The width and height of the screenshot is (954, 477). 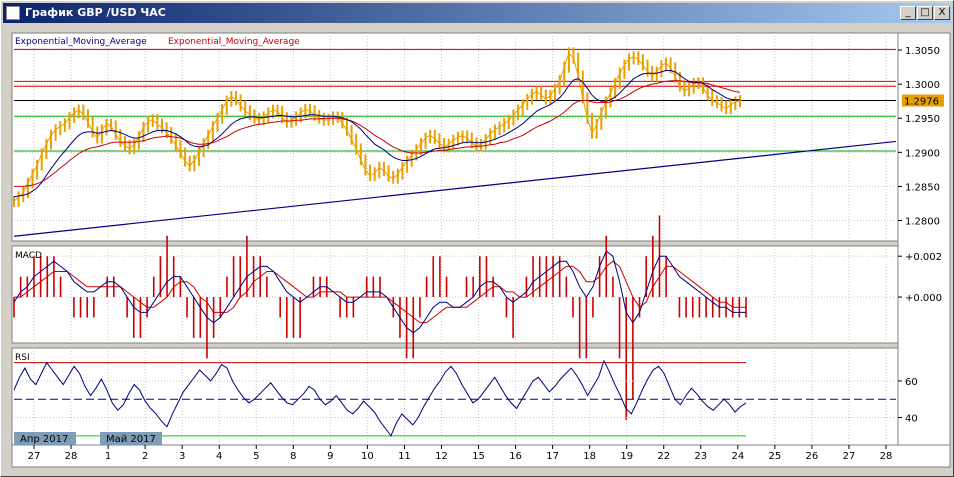 I want to click on x-tick-label: 16, so click(x=515, y=456).